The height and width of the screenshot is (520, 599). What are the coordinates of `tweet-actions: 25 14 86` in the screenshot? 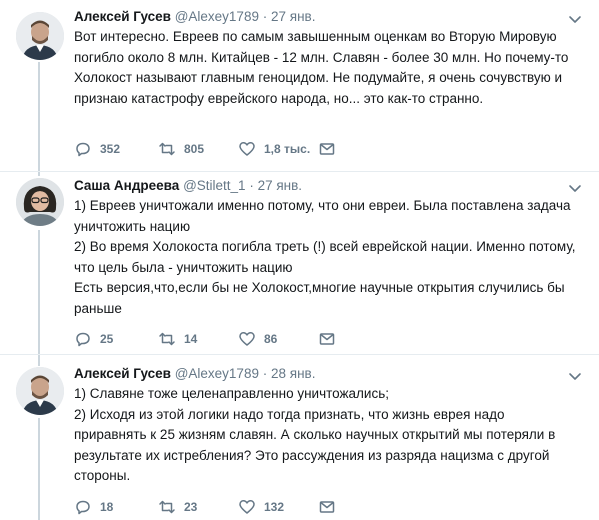 It's located at (209, 339).